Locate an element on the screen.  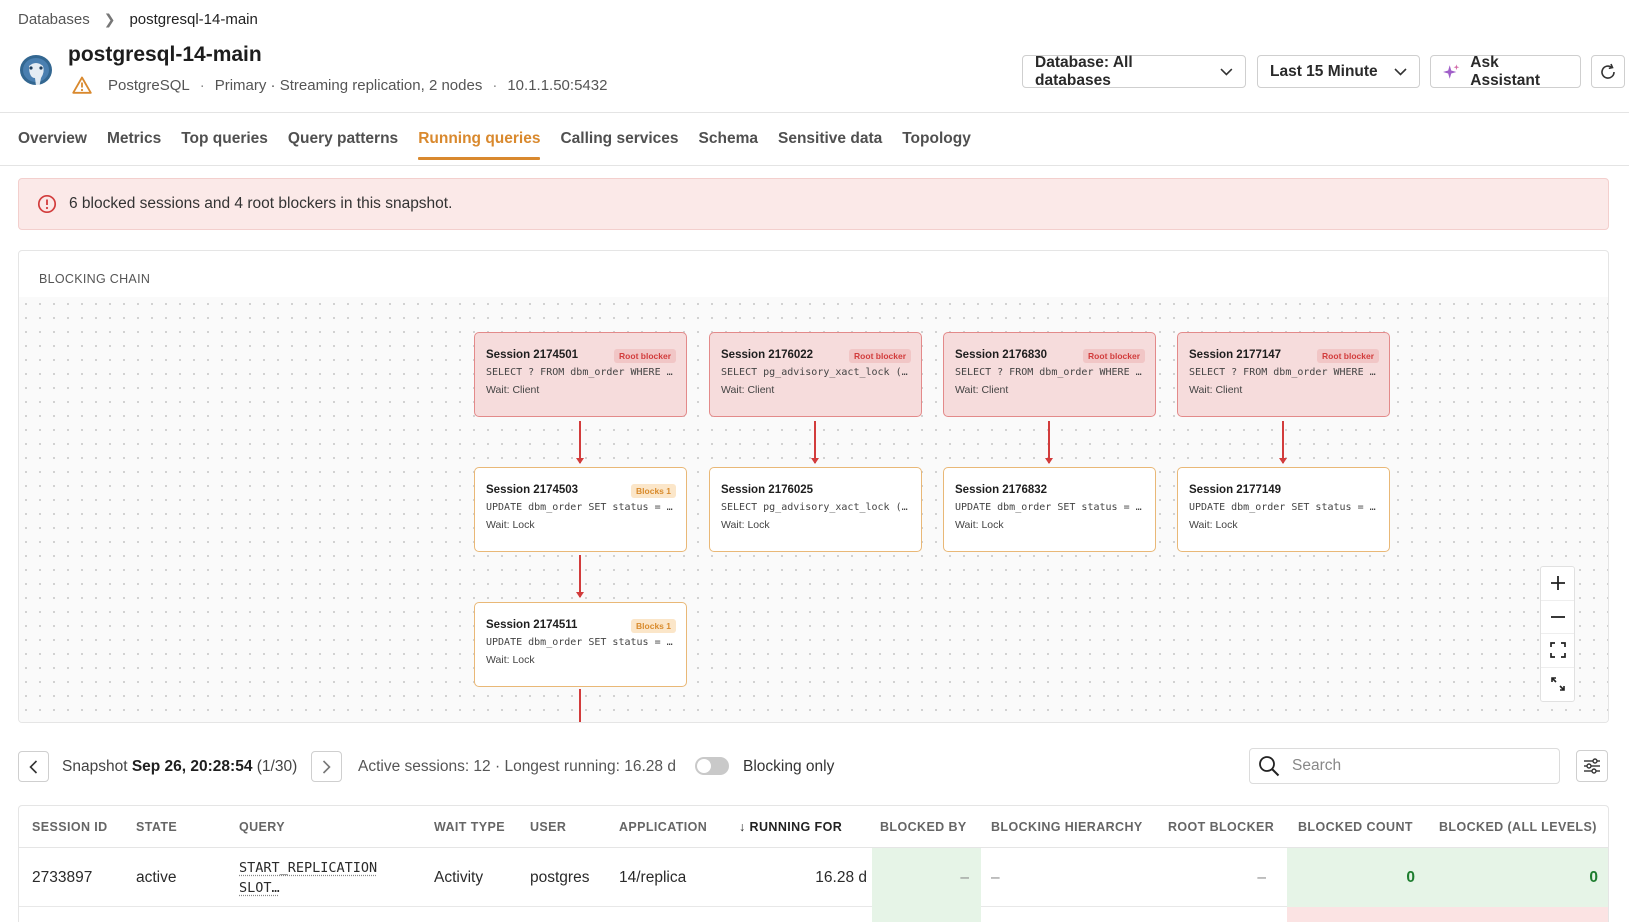
time-range-label: Last 15 Minute is located at coordinates (1324, 71).